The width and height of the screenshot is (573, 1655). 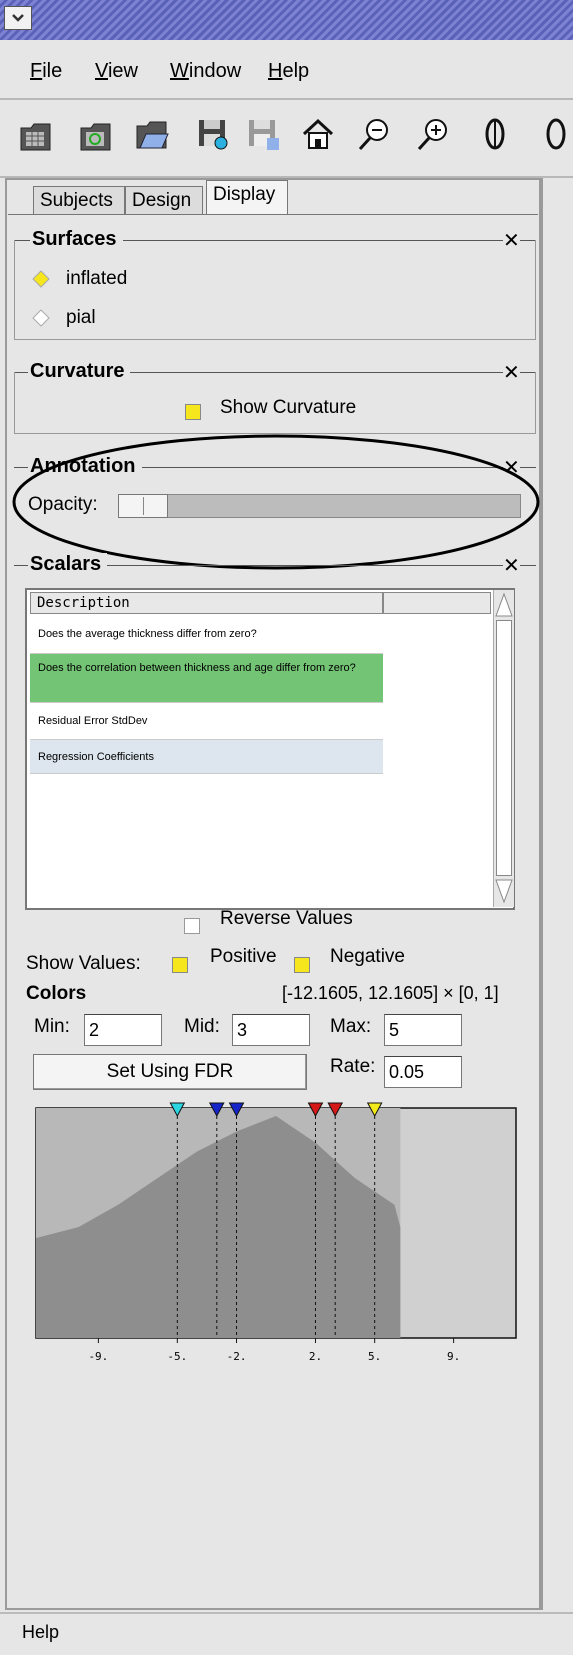 What do you see at coordinates (276, 1233) in the screenshot?
I see `histogram-chart: -9. -5. -2. 2. 5. 9.` at bounding box center [276, 1233].